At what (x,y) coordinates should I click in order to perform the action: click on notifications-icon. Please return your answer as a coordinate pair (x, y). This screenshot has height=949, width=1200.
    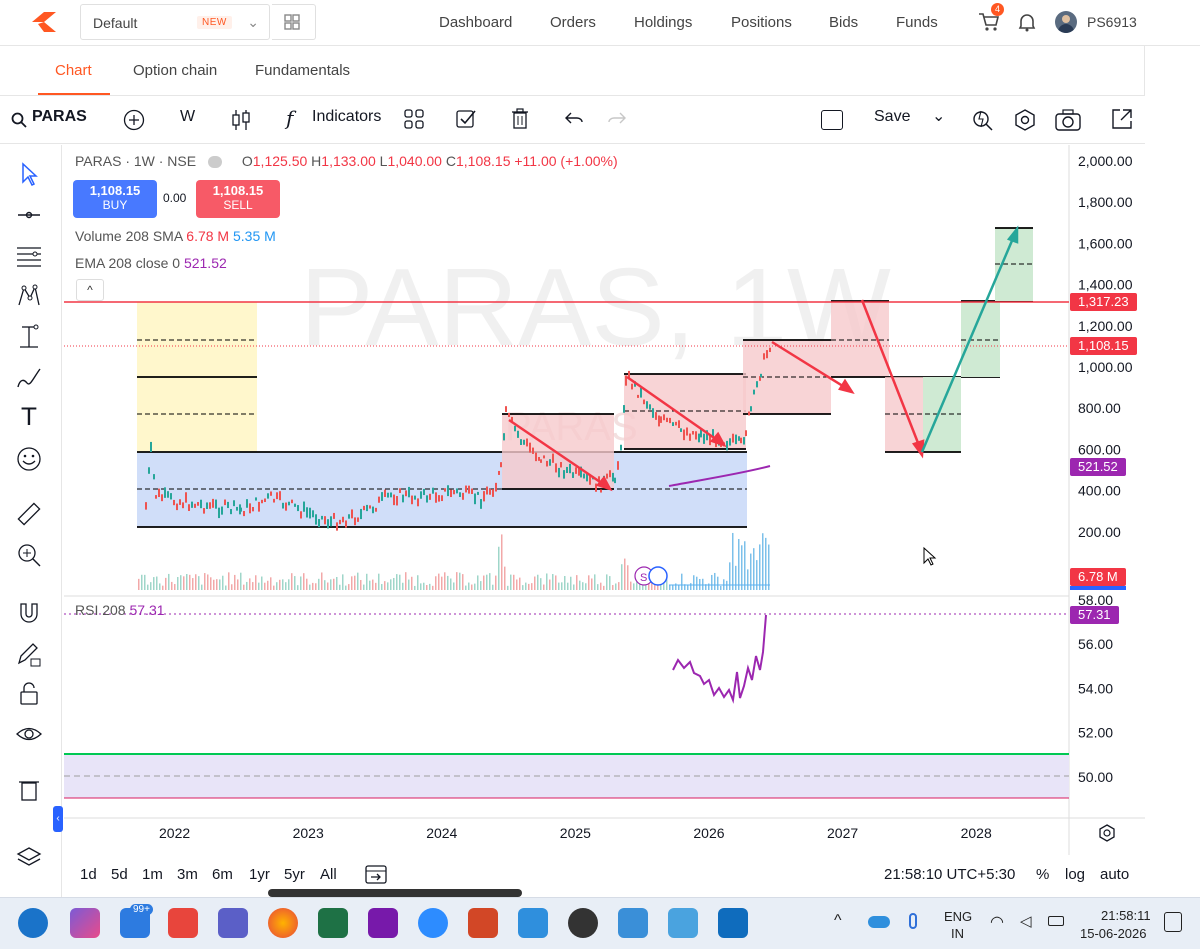
    Looking at the image, I should click on (1173, 922).